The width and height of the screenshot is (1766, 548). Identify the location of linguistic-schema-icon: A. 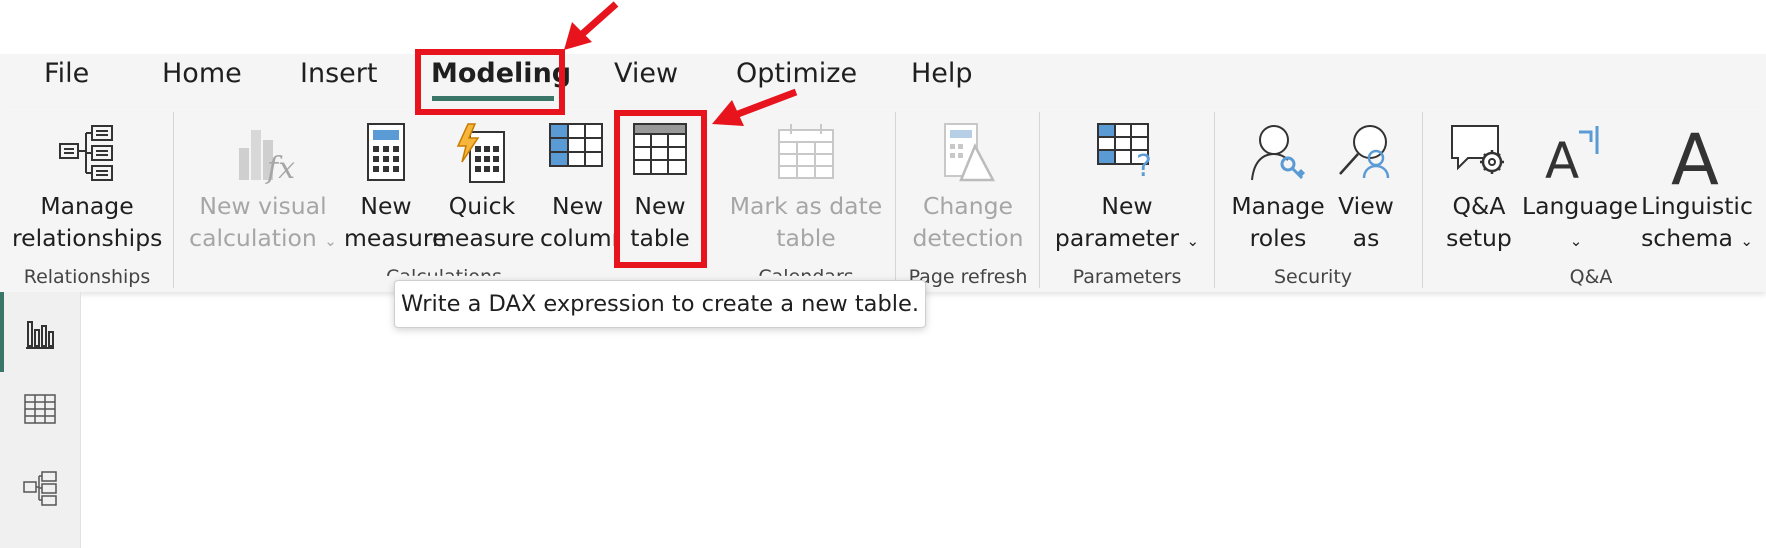
(1695, 155).